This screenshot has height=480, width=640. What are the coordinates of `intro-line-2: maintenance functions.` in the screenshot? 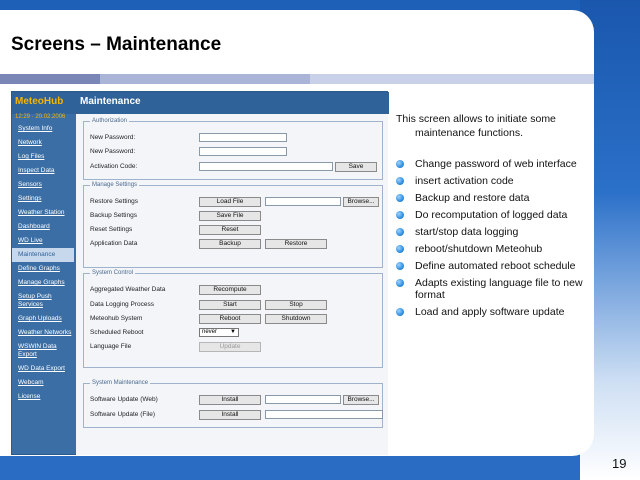 It's located at (469, 133).